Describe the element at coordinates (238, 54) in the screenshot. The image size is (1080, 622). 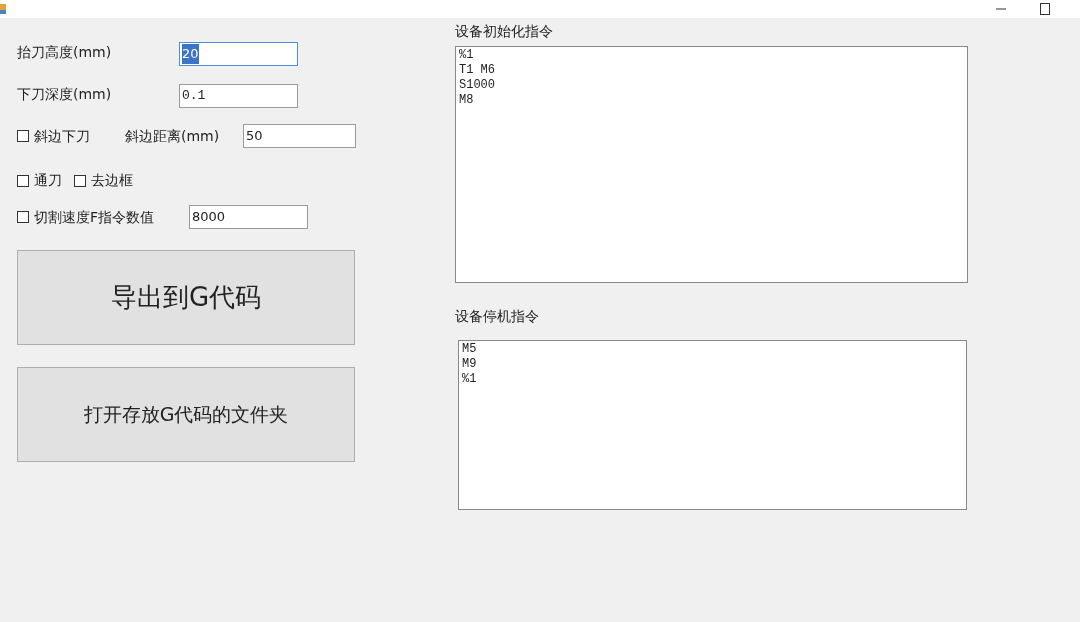
I see `text-field: 20` at that location.